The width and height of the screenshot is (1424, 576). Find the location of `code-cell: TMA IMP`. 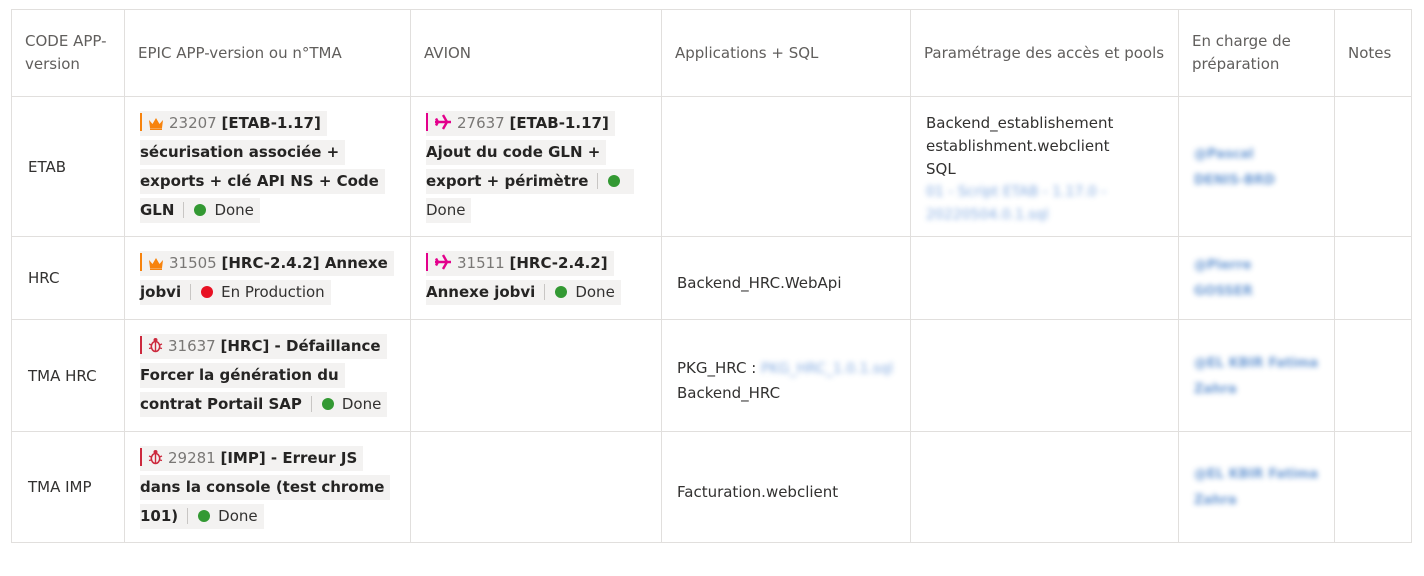

code-cell: TMA IMP is located at coordinates (68, 487).